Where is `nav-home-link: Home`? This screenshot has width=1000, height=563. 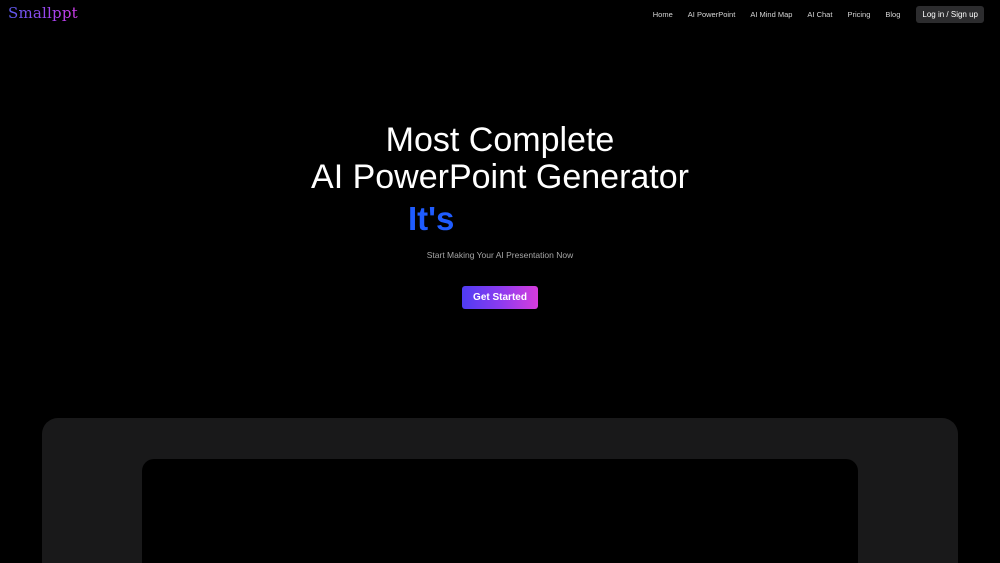
nav-home-link: Home is located at coordinates (663, 14).